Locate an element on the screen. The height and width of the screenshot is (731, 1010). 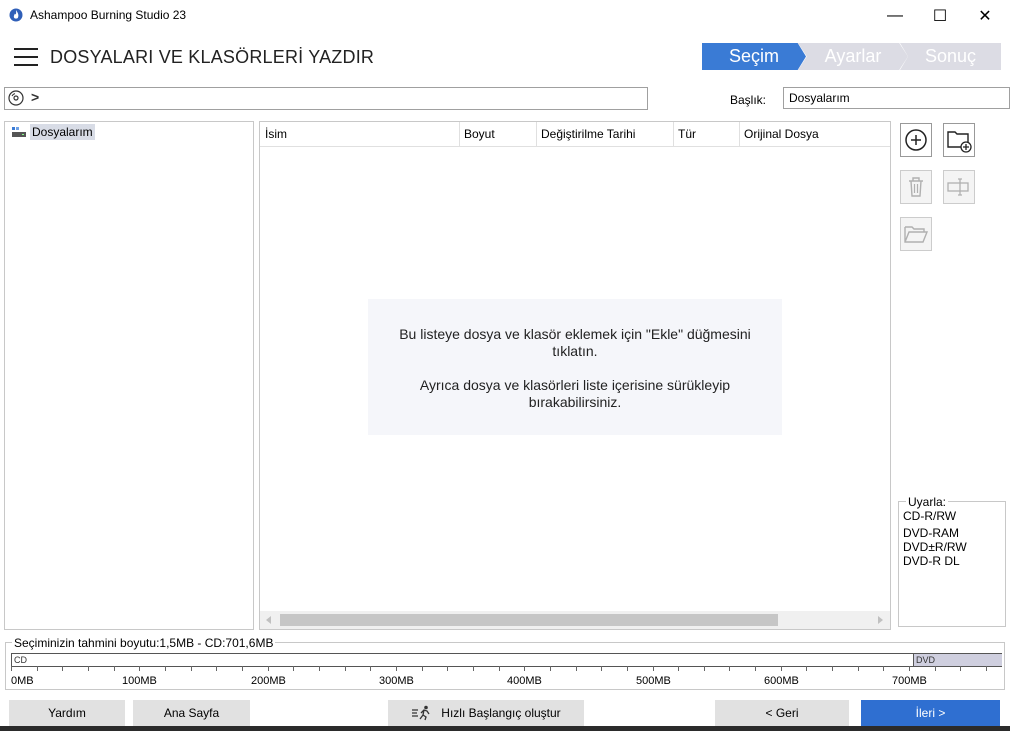
column-modified: Değiştirilme Tarihi is located at coordinates (605, 134).